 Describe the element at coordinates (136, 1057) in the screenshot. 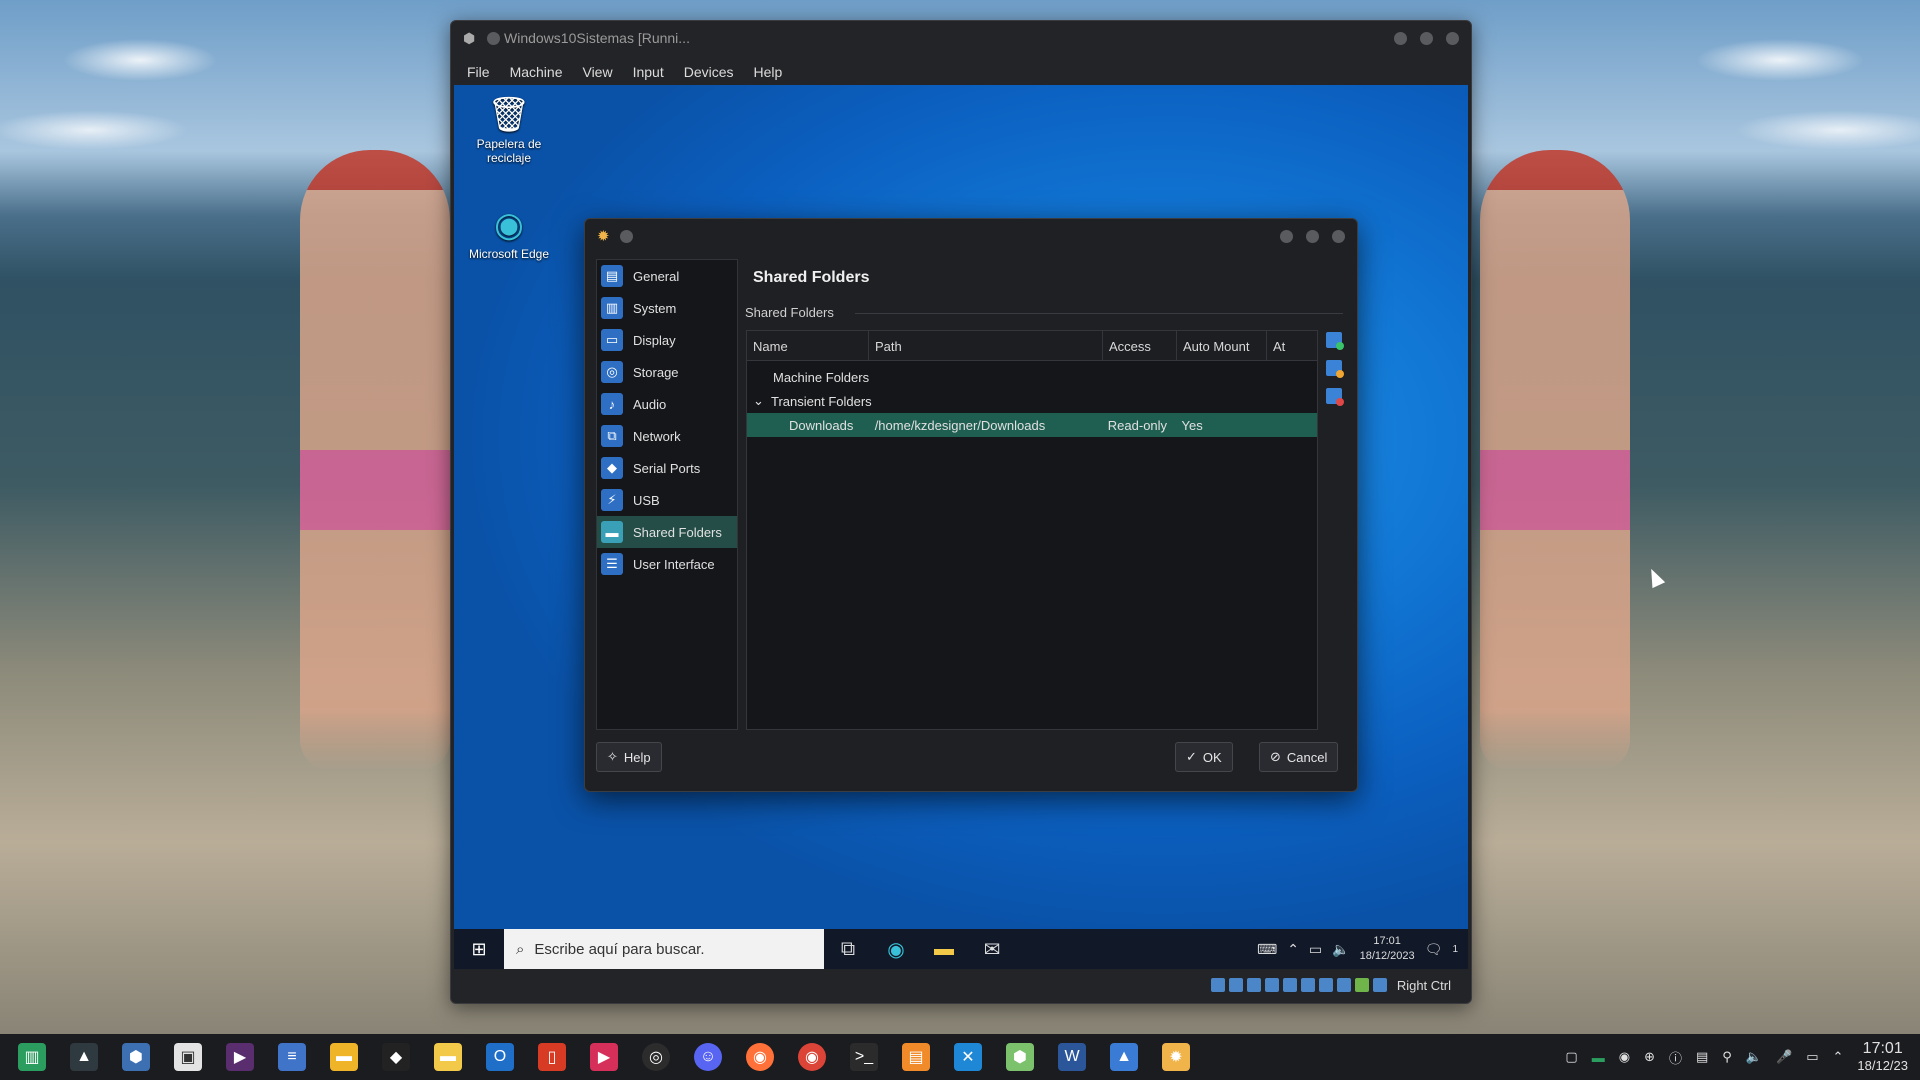

I see `virtualbox-taskbar-icon: ⬢` at that location.